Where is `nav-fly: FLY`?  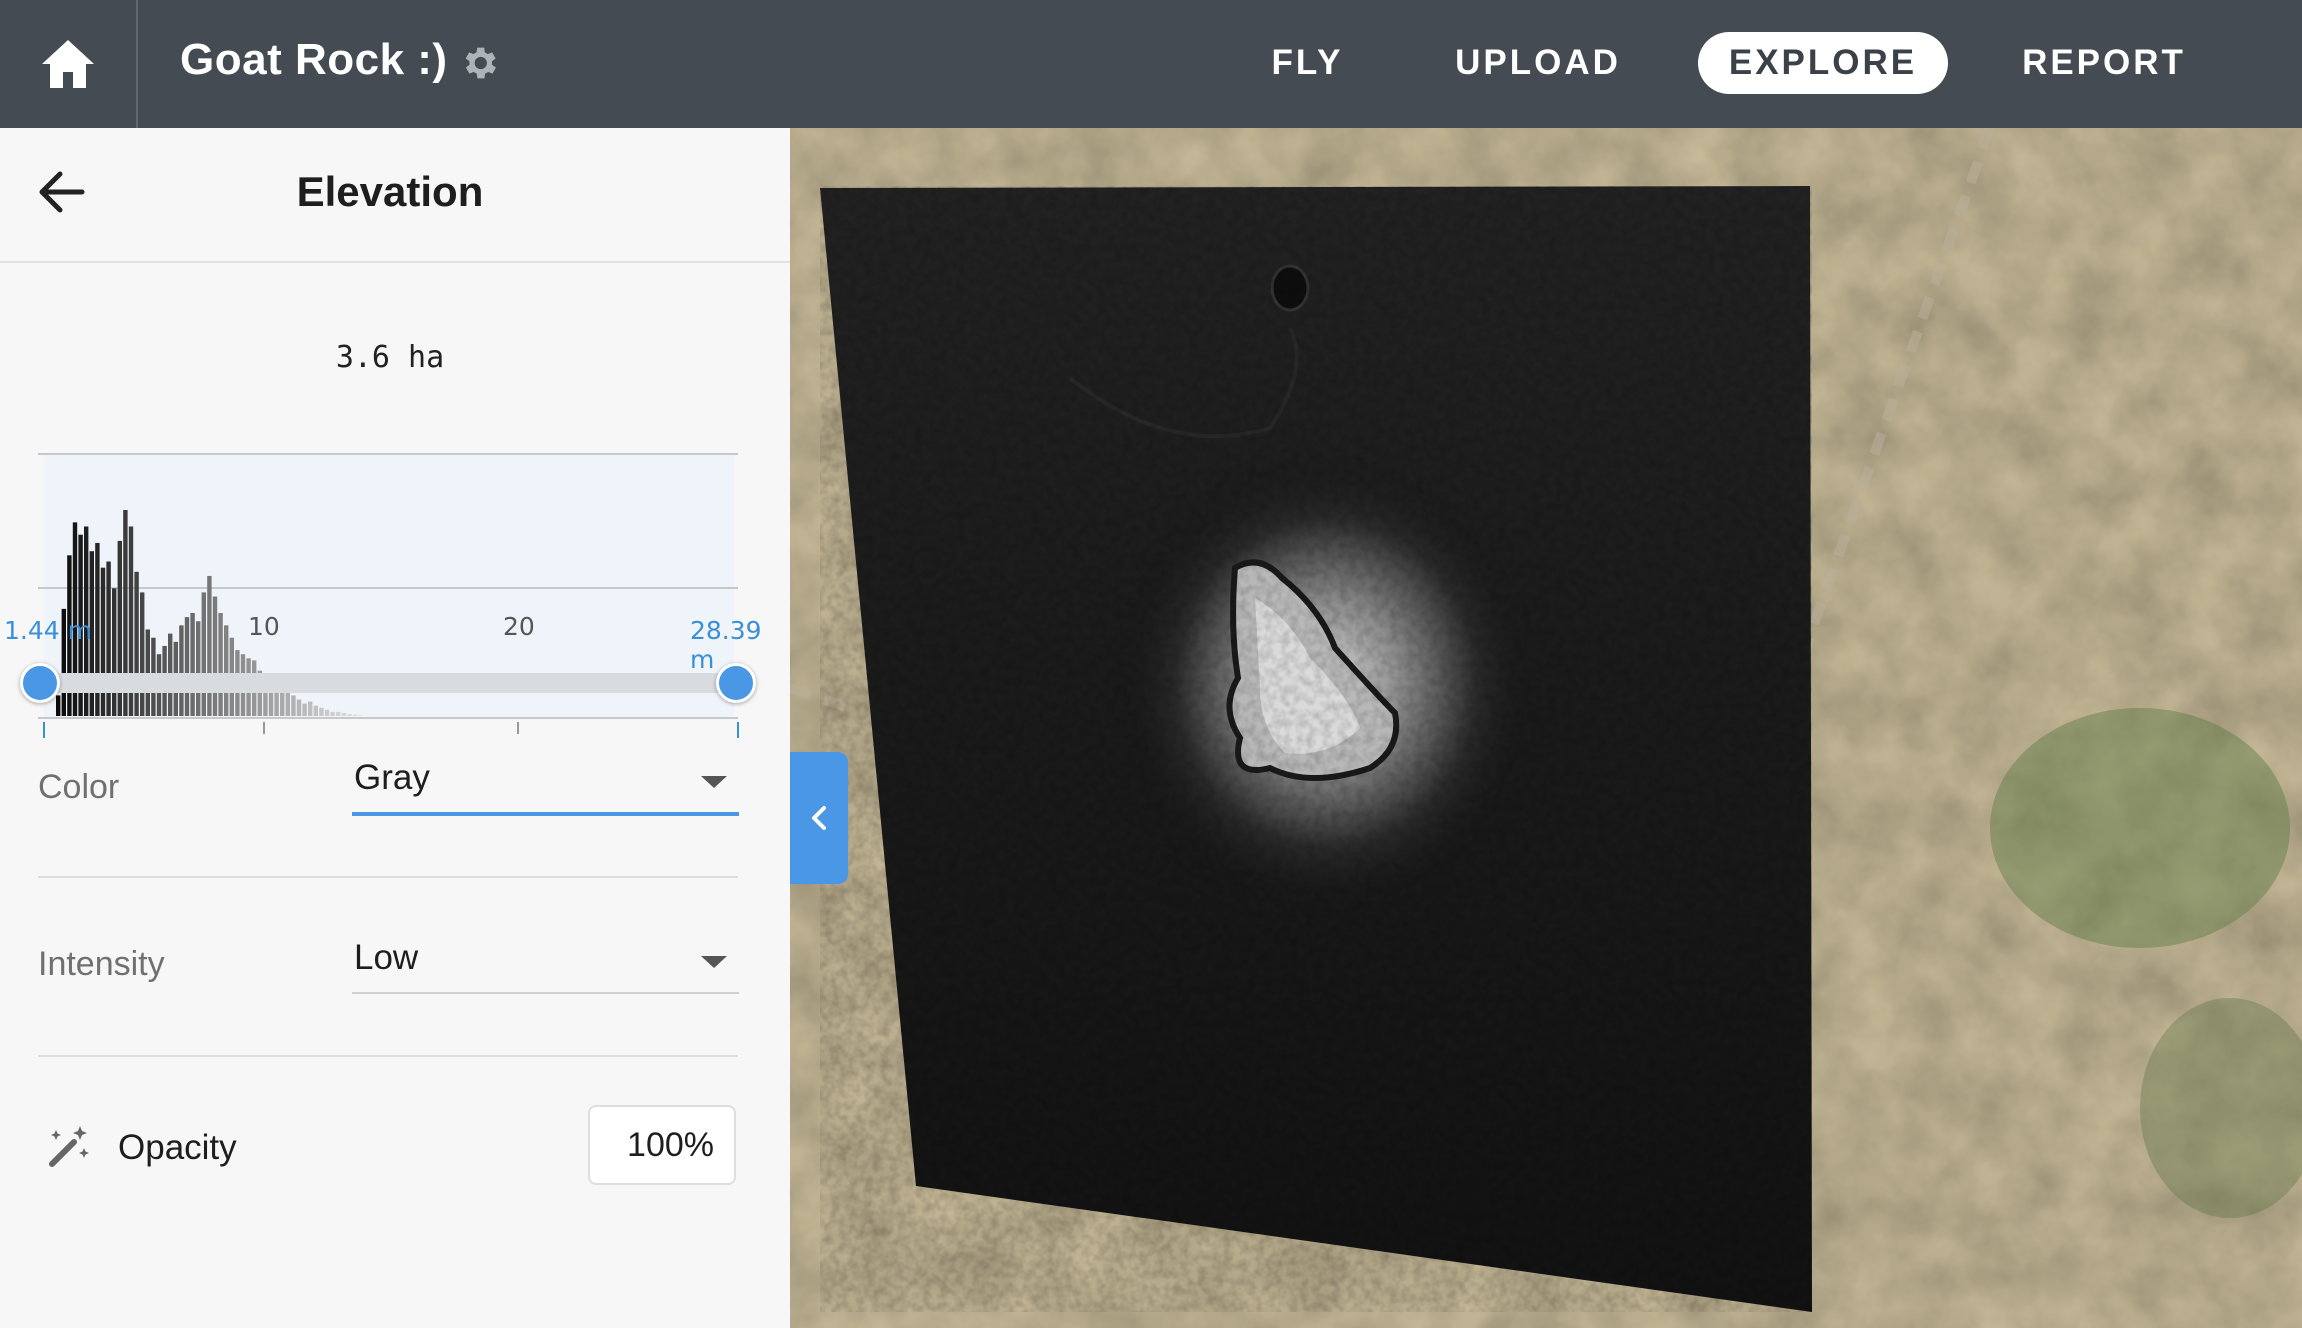 nav-fly: FLY is located at coordinates (1307, 63).